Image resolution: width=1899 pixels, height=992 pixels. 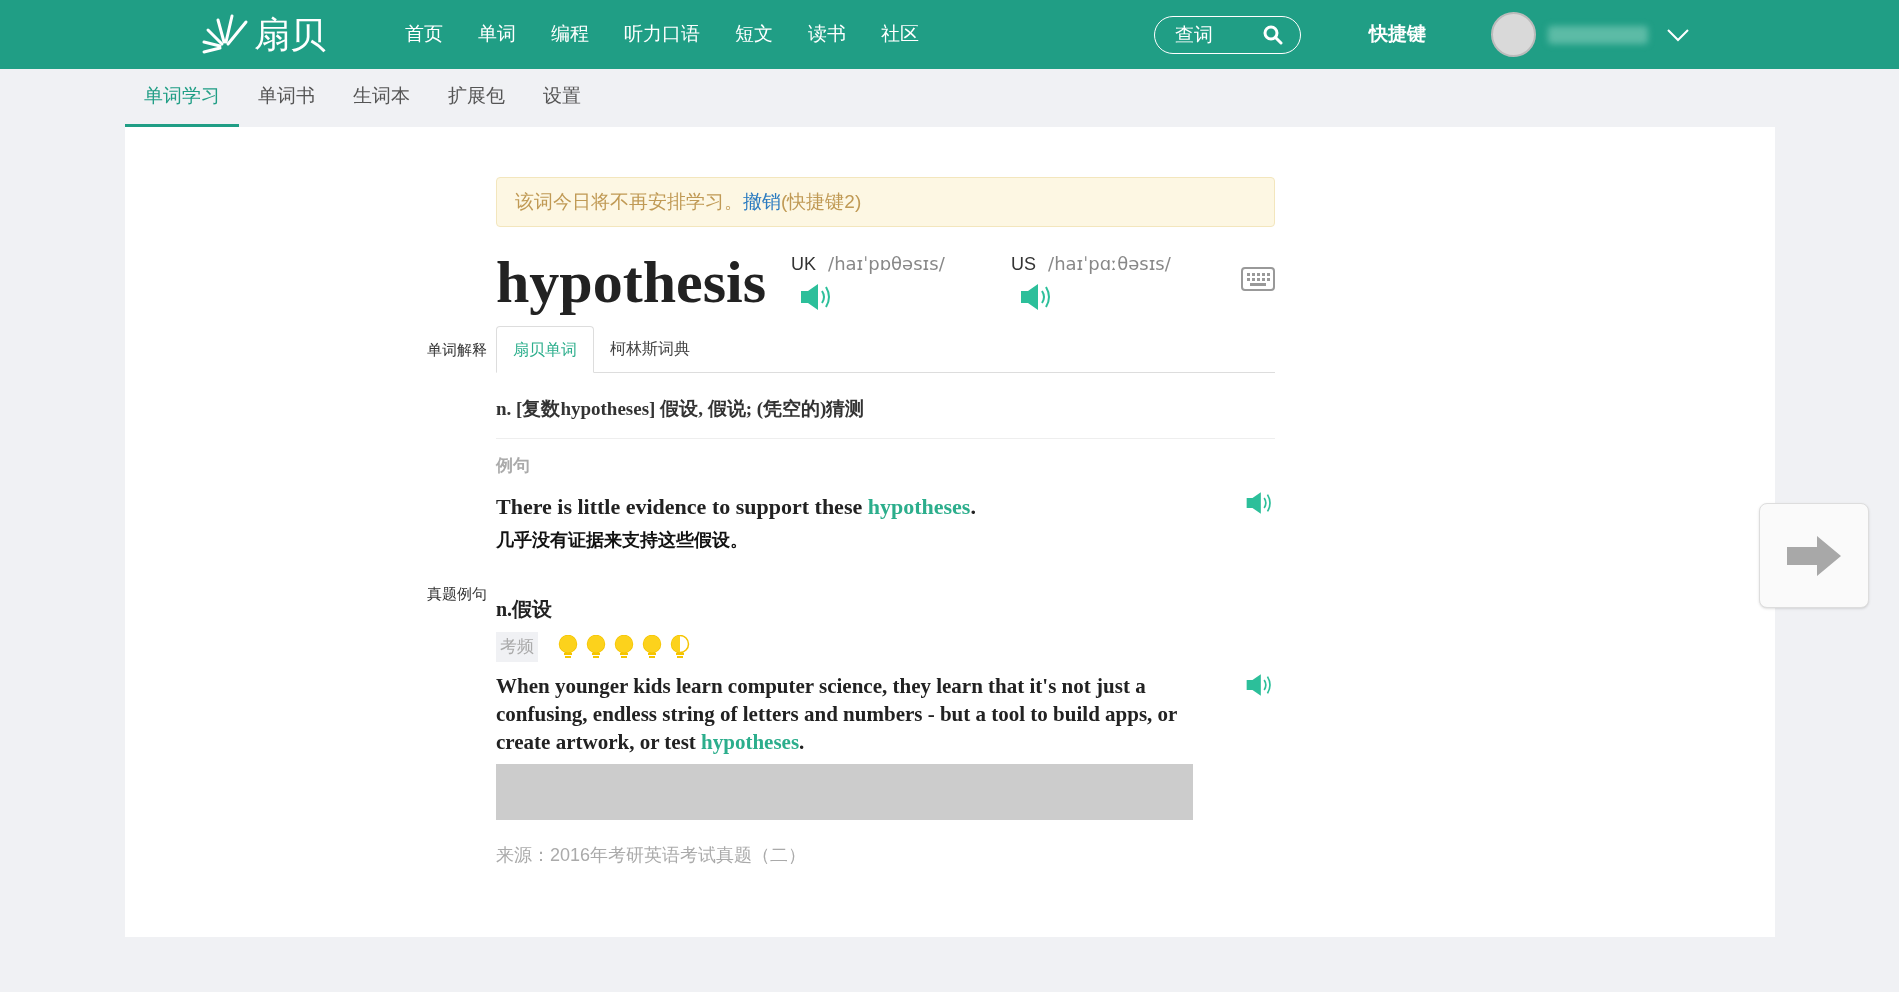 What do you see at coordinates (762, 202) in the screenshot?
I see `undo-link: 撤销` at bounding box center [762, 202].